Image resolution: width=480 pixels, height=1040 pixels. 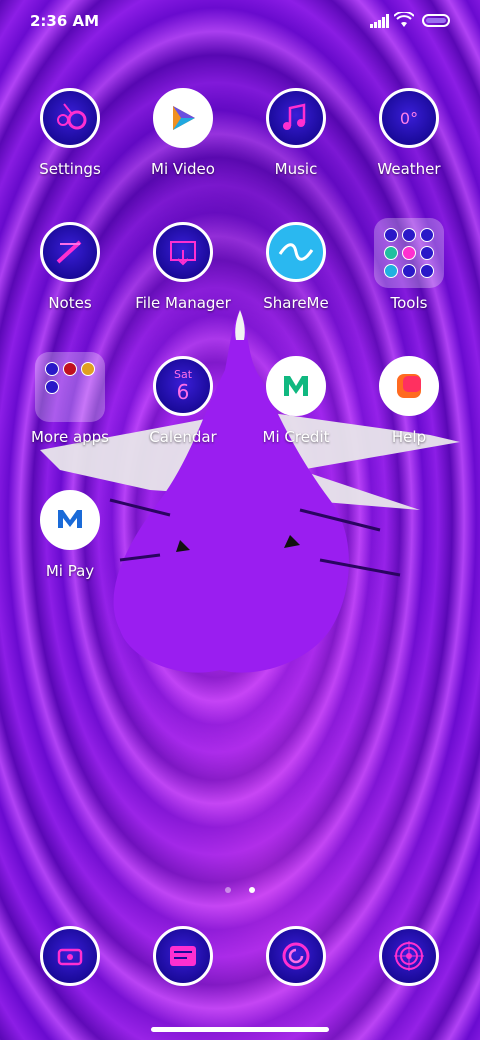 I want to click on app-mi-credit: Mi Credit, so click(x=296, y=411).